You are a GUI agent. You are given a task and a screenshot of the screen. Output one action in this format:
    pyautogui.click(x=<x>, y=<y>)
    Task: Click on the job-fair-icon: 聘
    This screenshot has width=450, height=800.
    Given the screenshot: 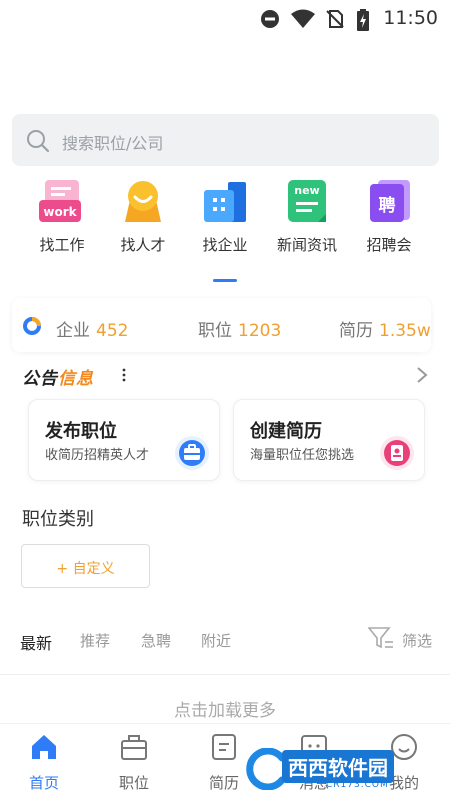 What is the action you would take?
    pyautogui.click(x=389, y=201)
    